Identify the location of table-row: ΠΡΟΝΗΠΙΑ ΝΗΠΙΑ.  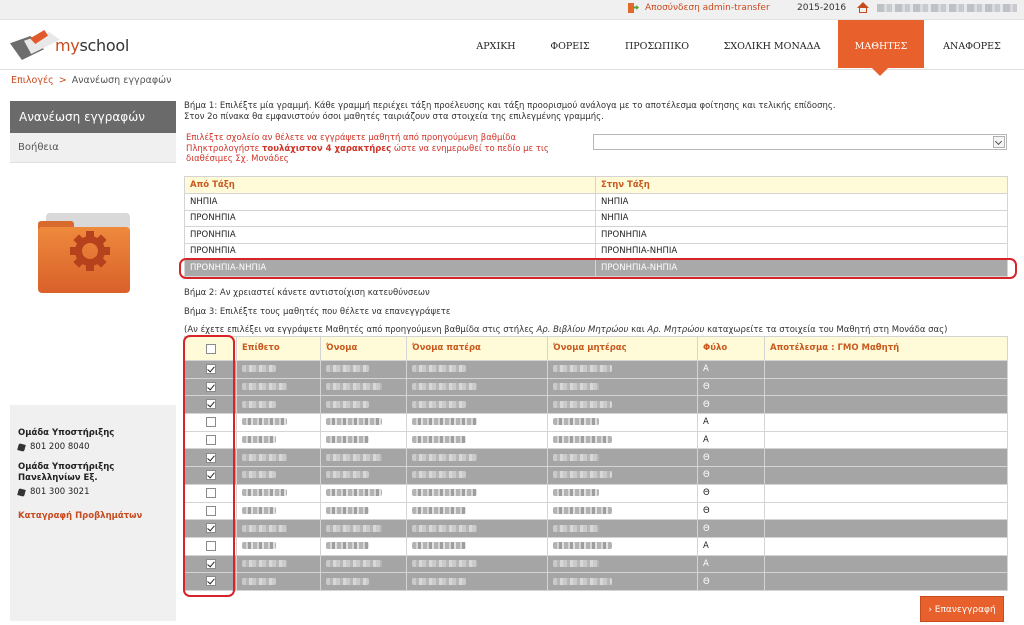
(596, 218).